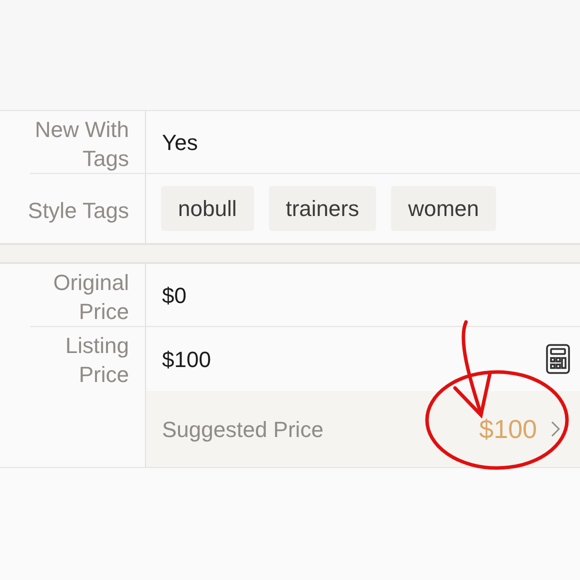 This screenshot has height=580, width=580. Describe the element at coordinates (443, 208) in the screenshot. I see `style-tag: women` at that location.